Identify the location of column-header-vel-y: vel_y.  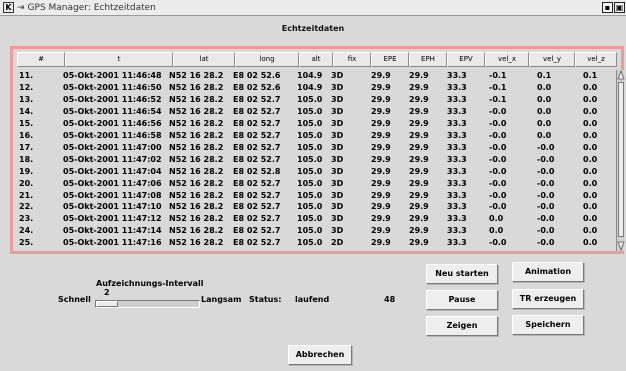
(552, 59).